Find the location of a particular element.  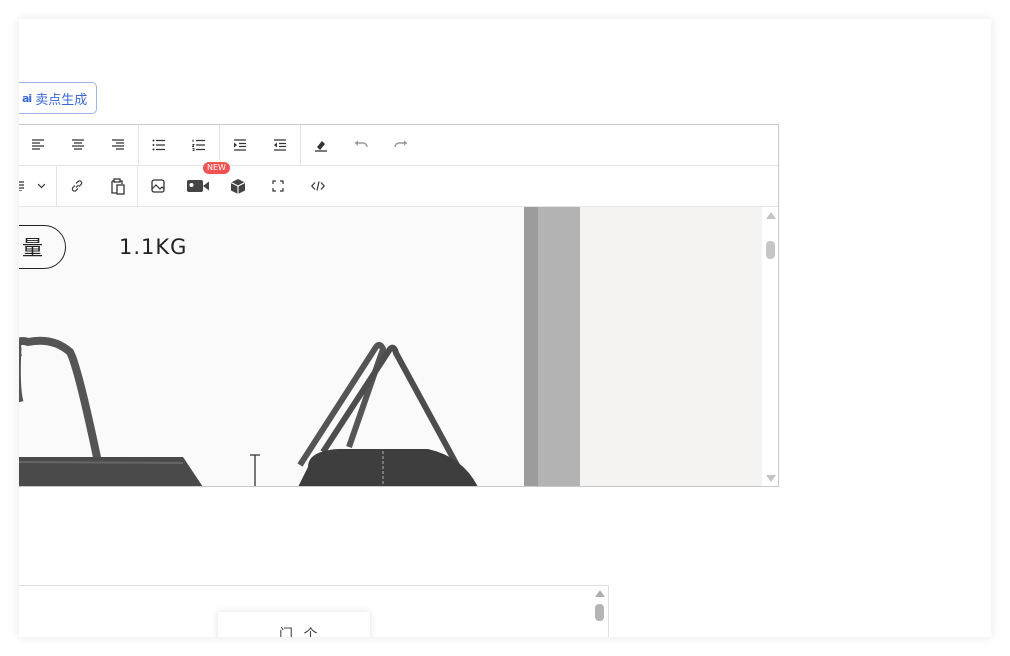

image-edge-inner is located at coordinates (531, 346).